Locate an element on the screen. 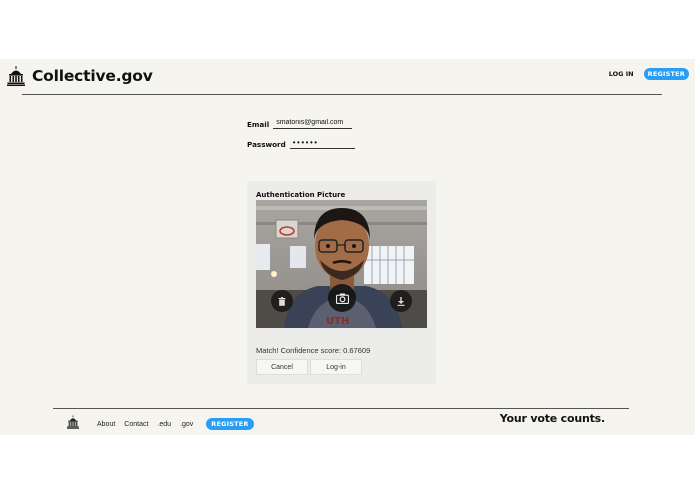  logo: Collective.gov is located at coordinates (80, 76).